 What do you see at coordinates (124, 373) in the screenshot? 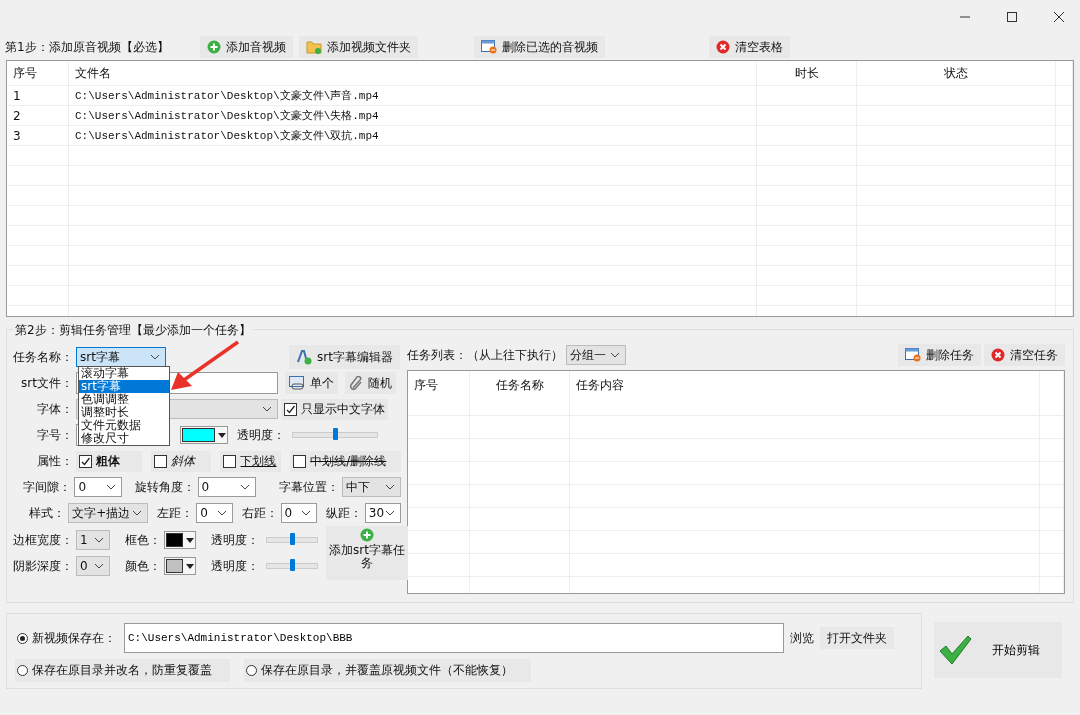
I see `dropdown-option: 滚动字幕` at bounding box center [124, 373].